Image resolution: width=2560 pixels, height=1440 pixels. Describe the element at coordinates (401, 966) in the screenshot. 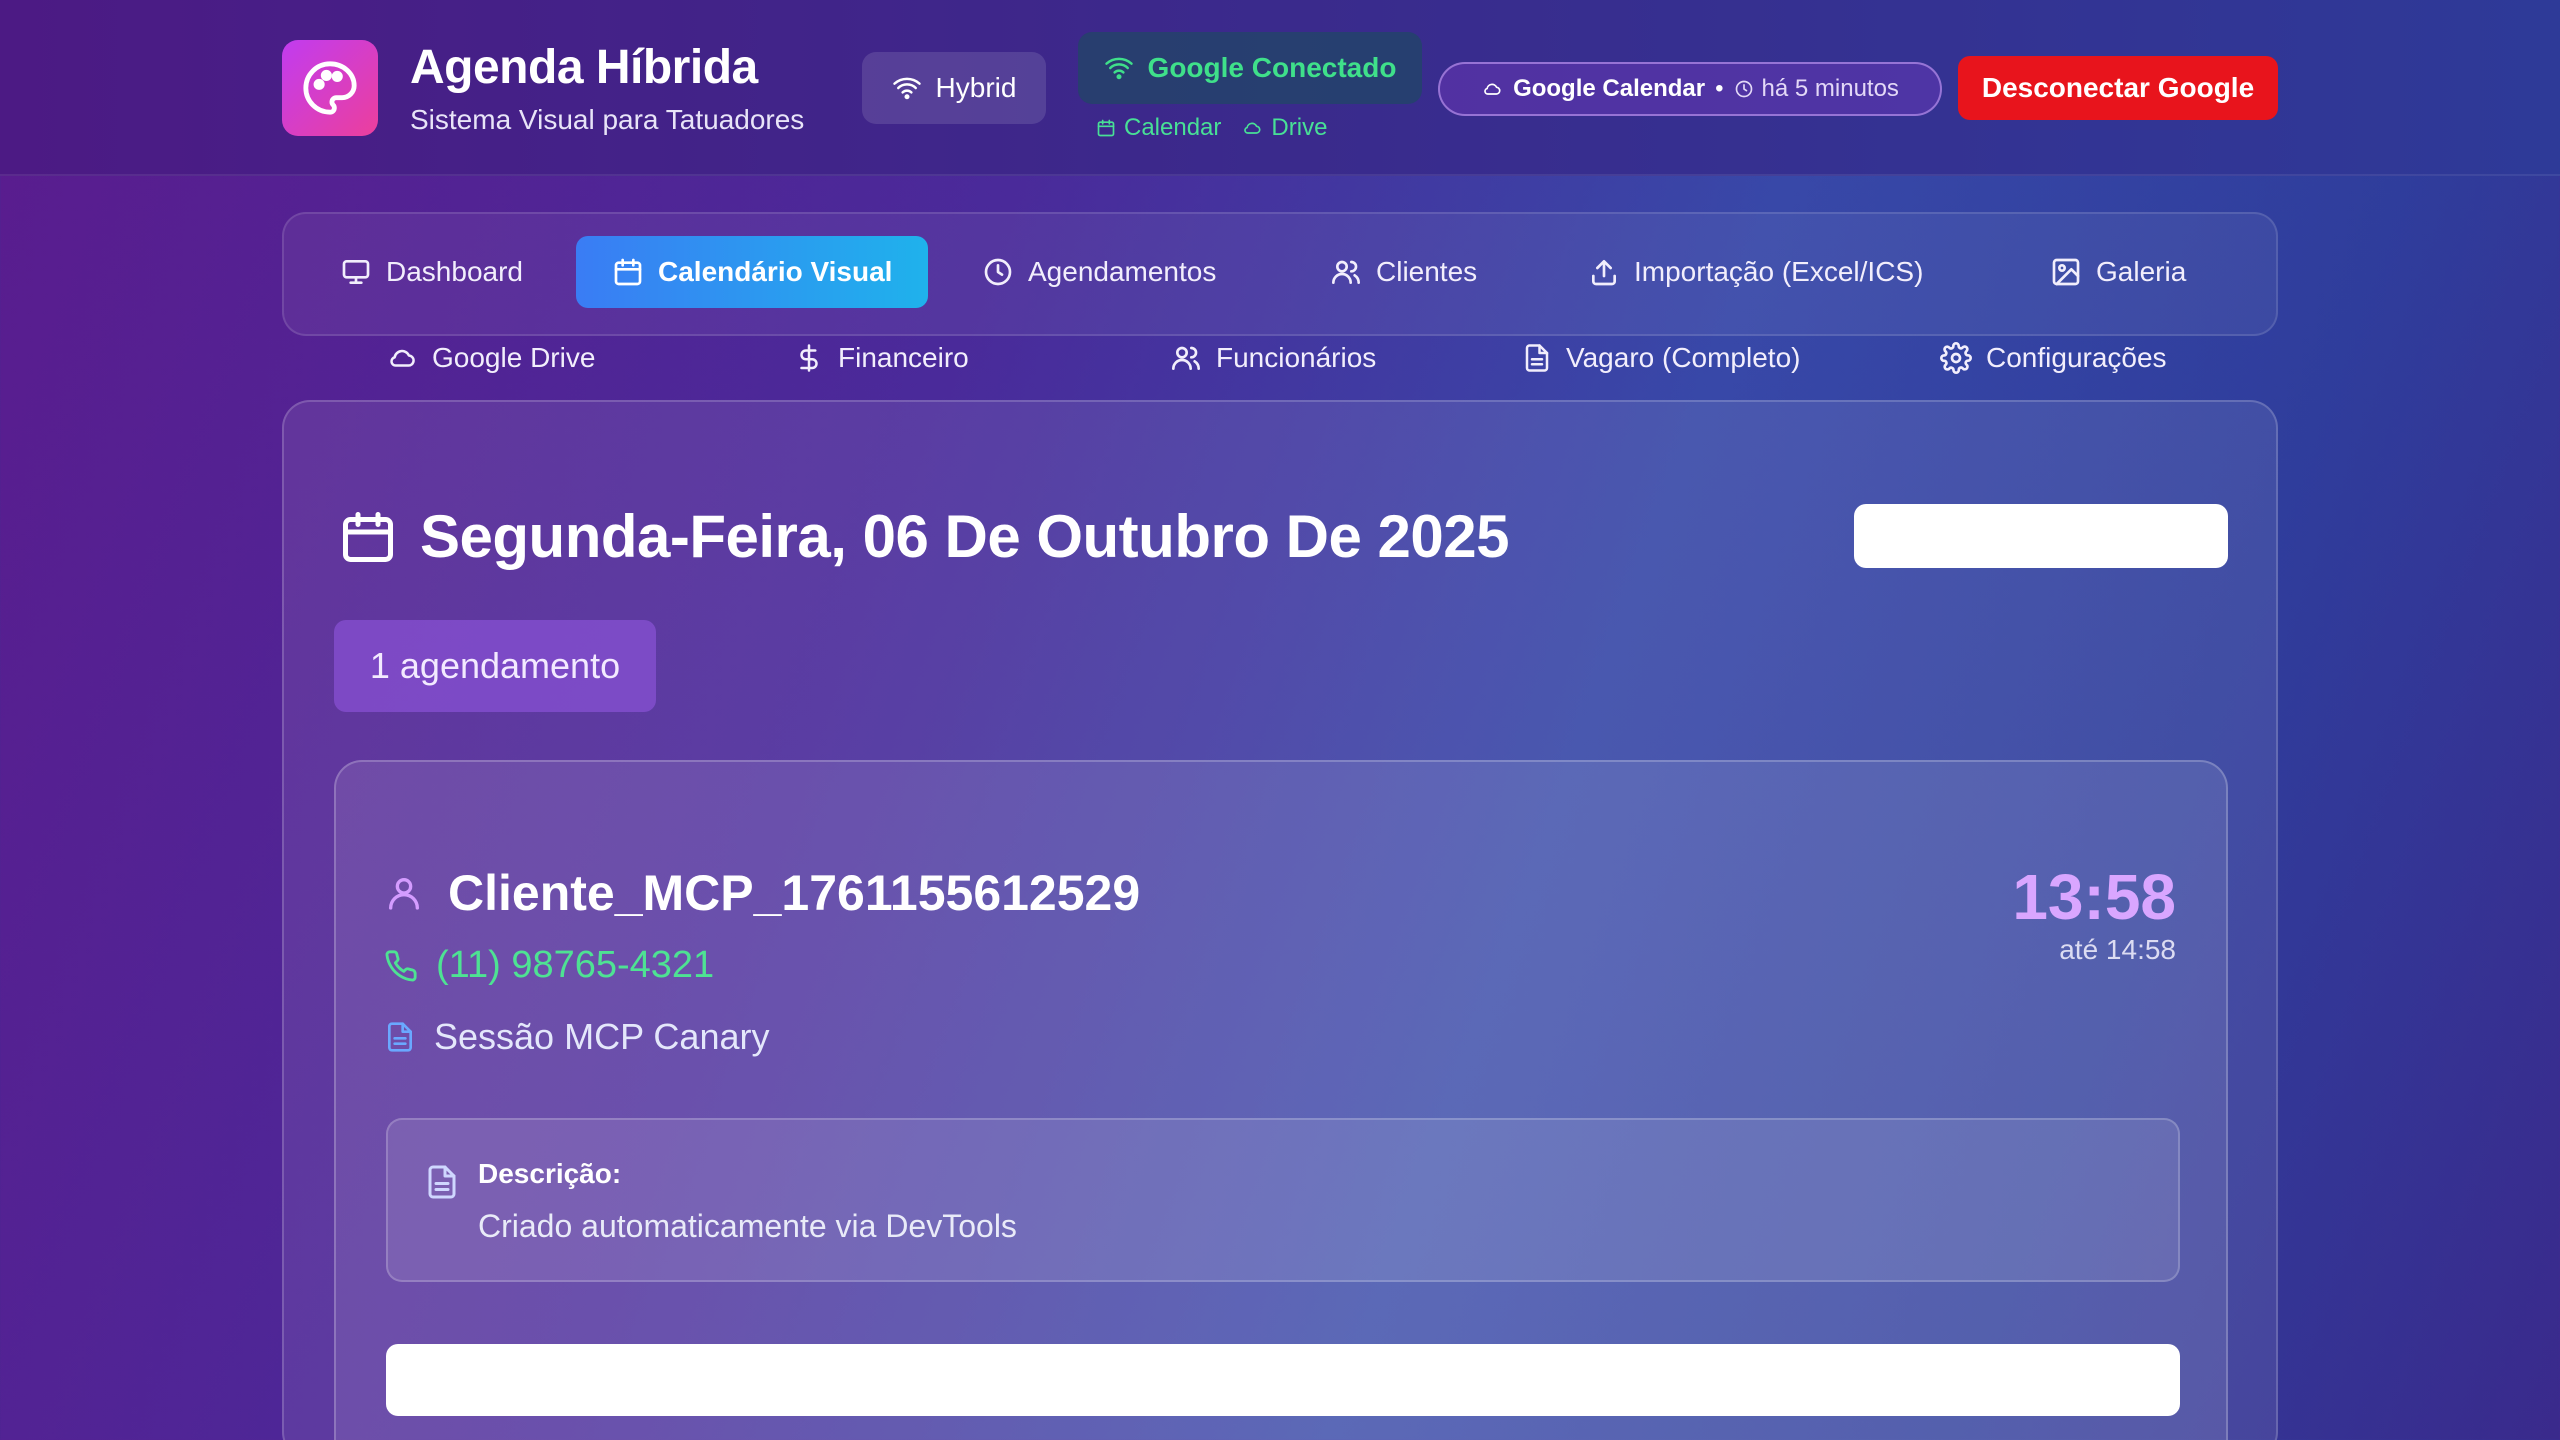

I see `phone-icon` at that location.